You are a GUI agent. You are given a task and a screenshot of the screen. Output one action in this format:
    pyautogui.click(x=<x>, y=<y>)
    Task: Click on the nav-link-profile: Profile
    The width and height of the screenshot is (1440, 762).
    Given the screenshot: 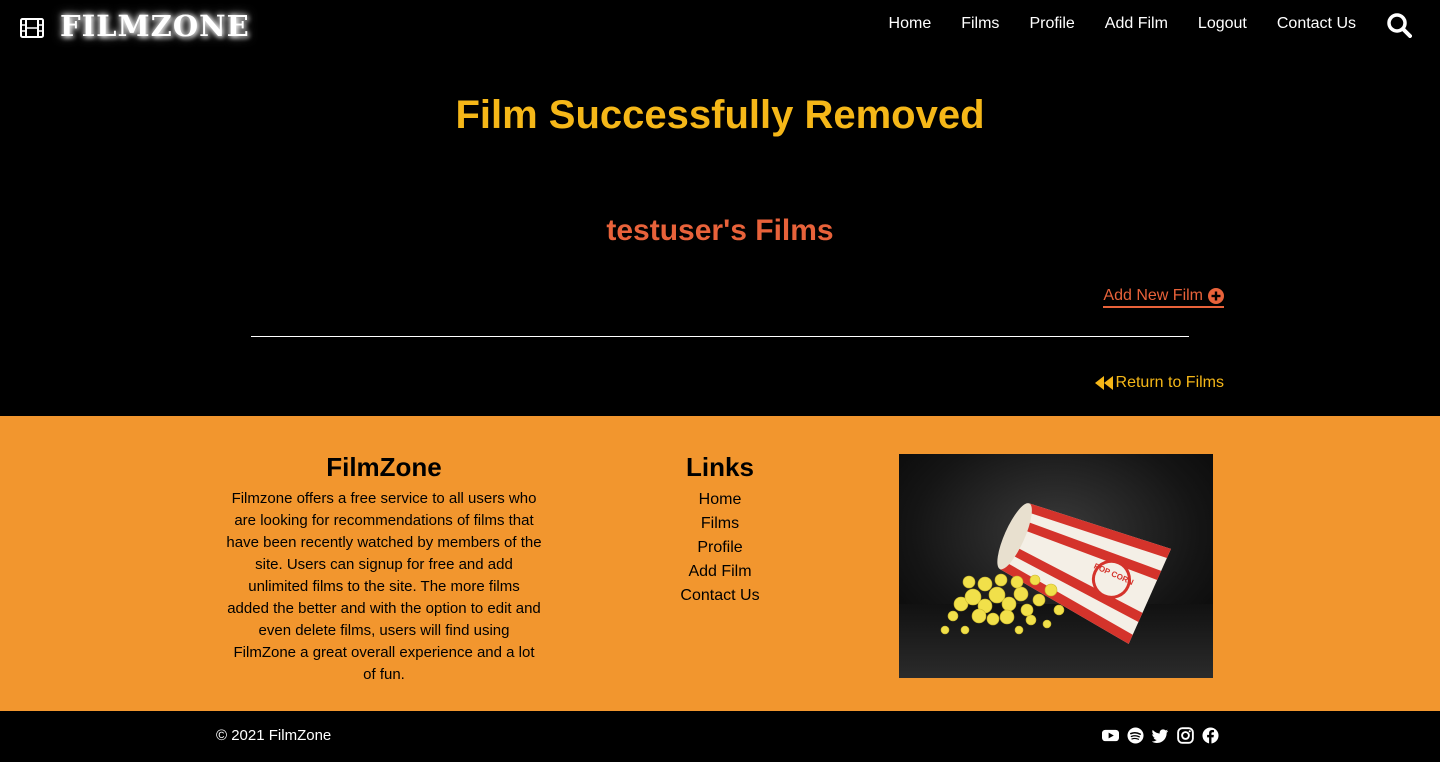 What is the action you would take?
    pyautogui.click(x=1051, y=24)
    